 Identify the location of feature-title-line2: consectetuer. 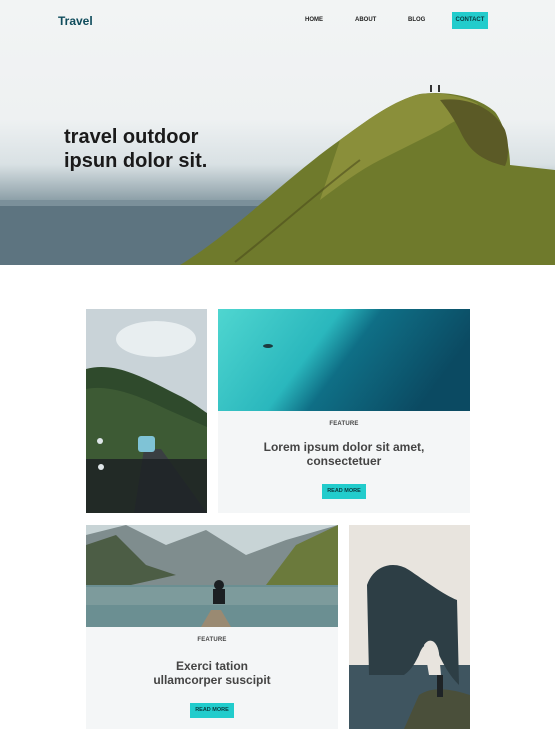
(344, 461).